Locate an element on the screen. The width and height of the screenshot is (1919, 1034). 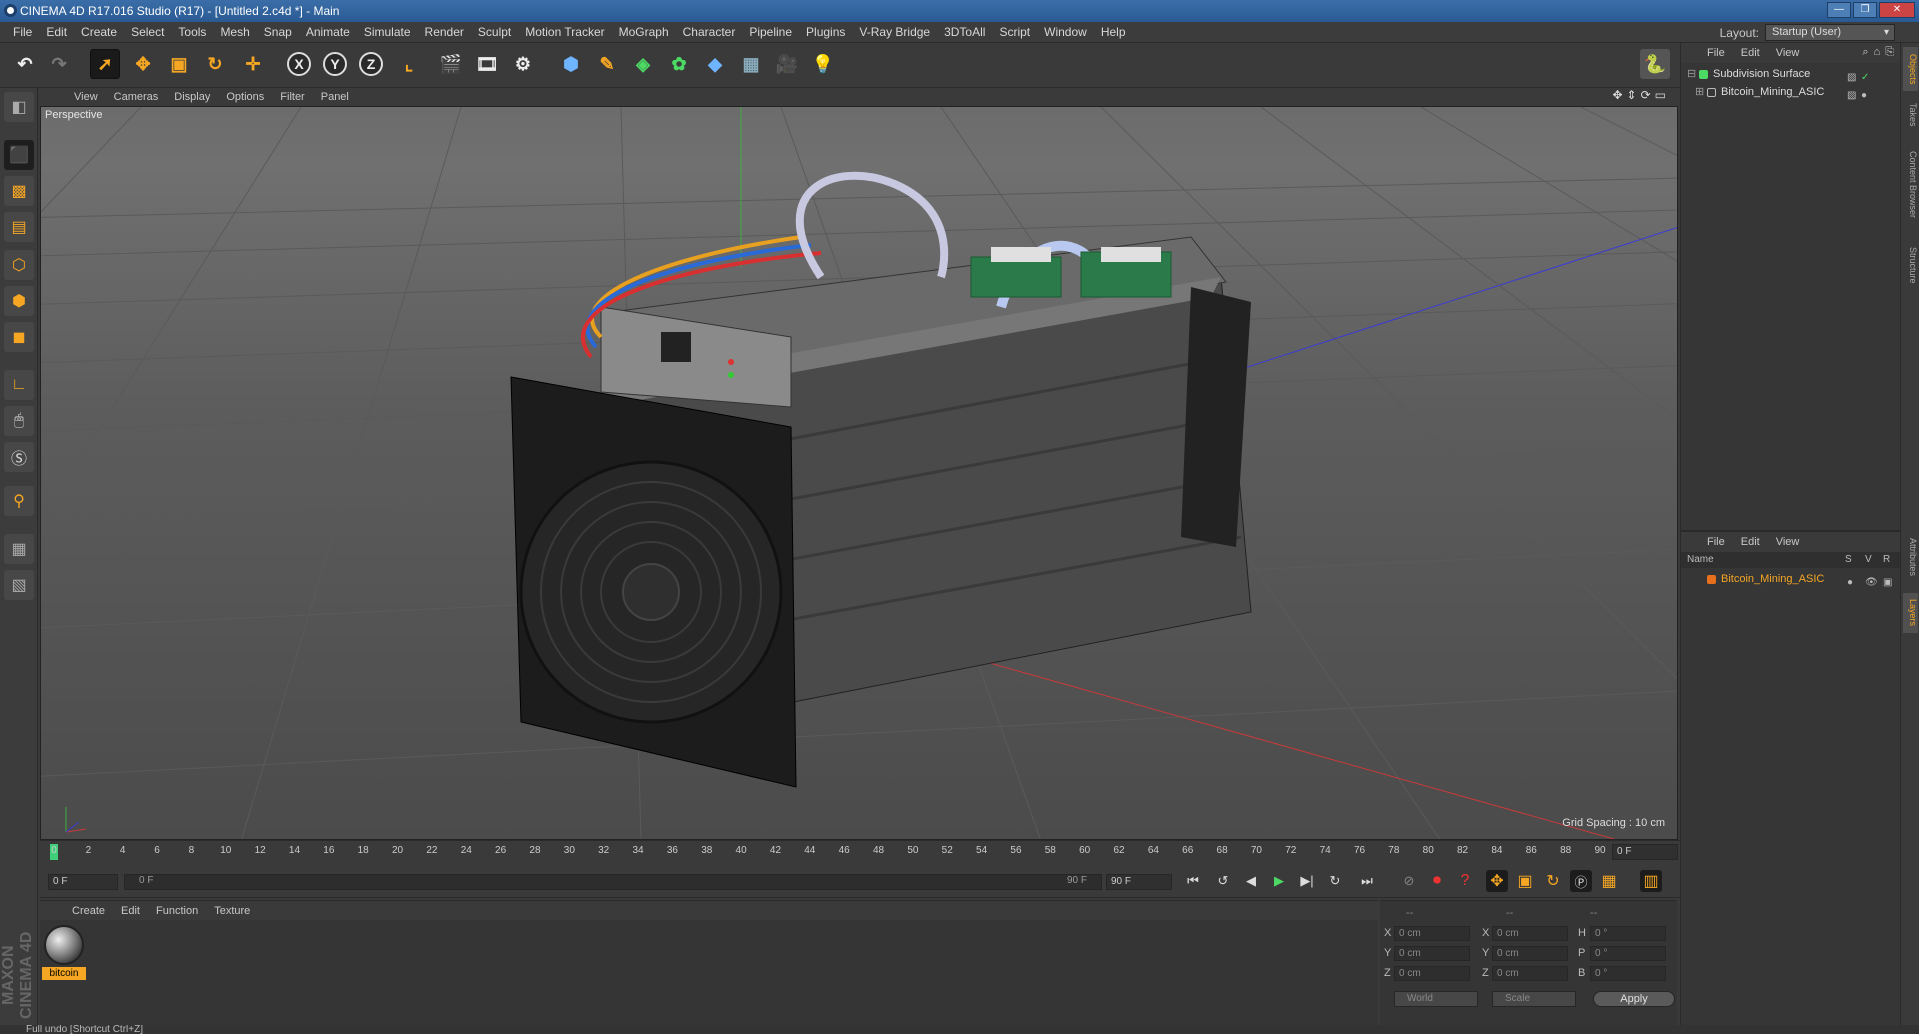
layer-render-icon: ▣ is located at coordinates (1887, 583).